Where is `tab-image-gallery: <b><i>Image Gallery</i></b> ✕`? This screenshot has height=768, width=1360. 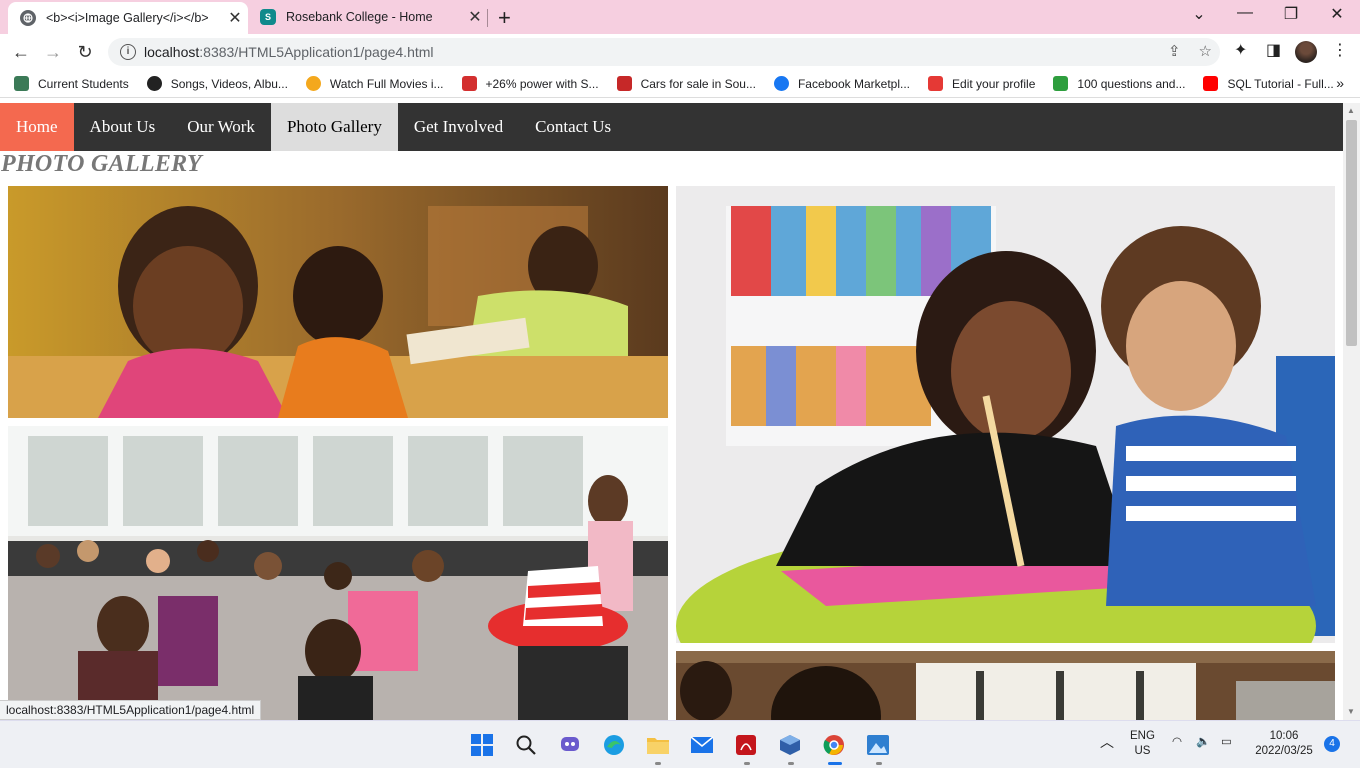 tab-image-gallery: <b><i>Image Gallery</i></b> ✕ is located at coordinates (128, 18).